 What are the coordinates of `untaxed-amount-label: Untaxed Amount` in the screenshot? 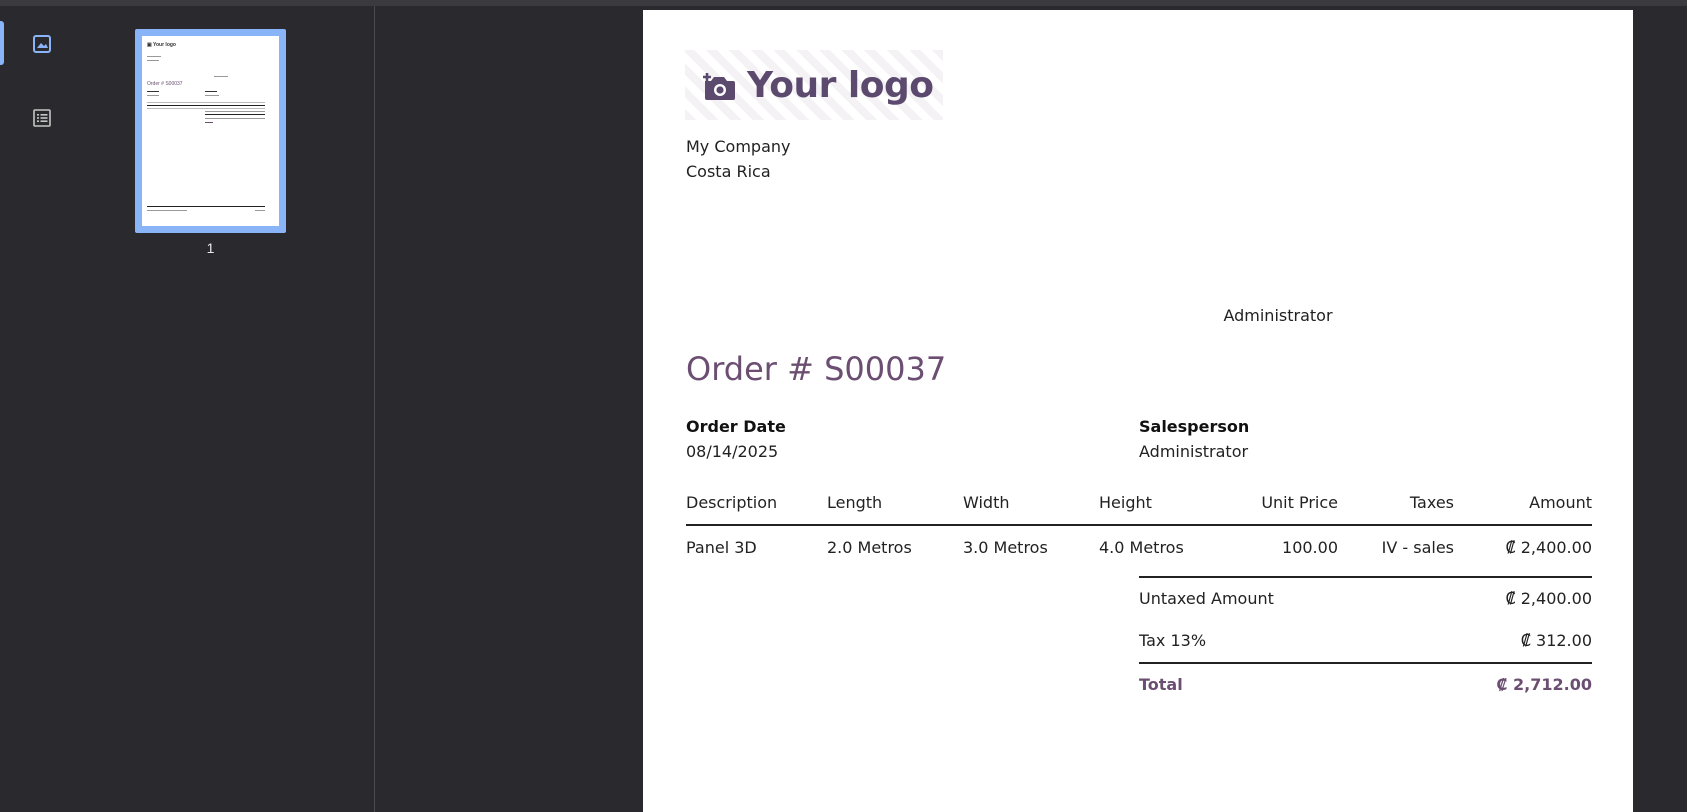 It's located at (1206, 598).